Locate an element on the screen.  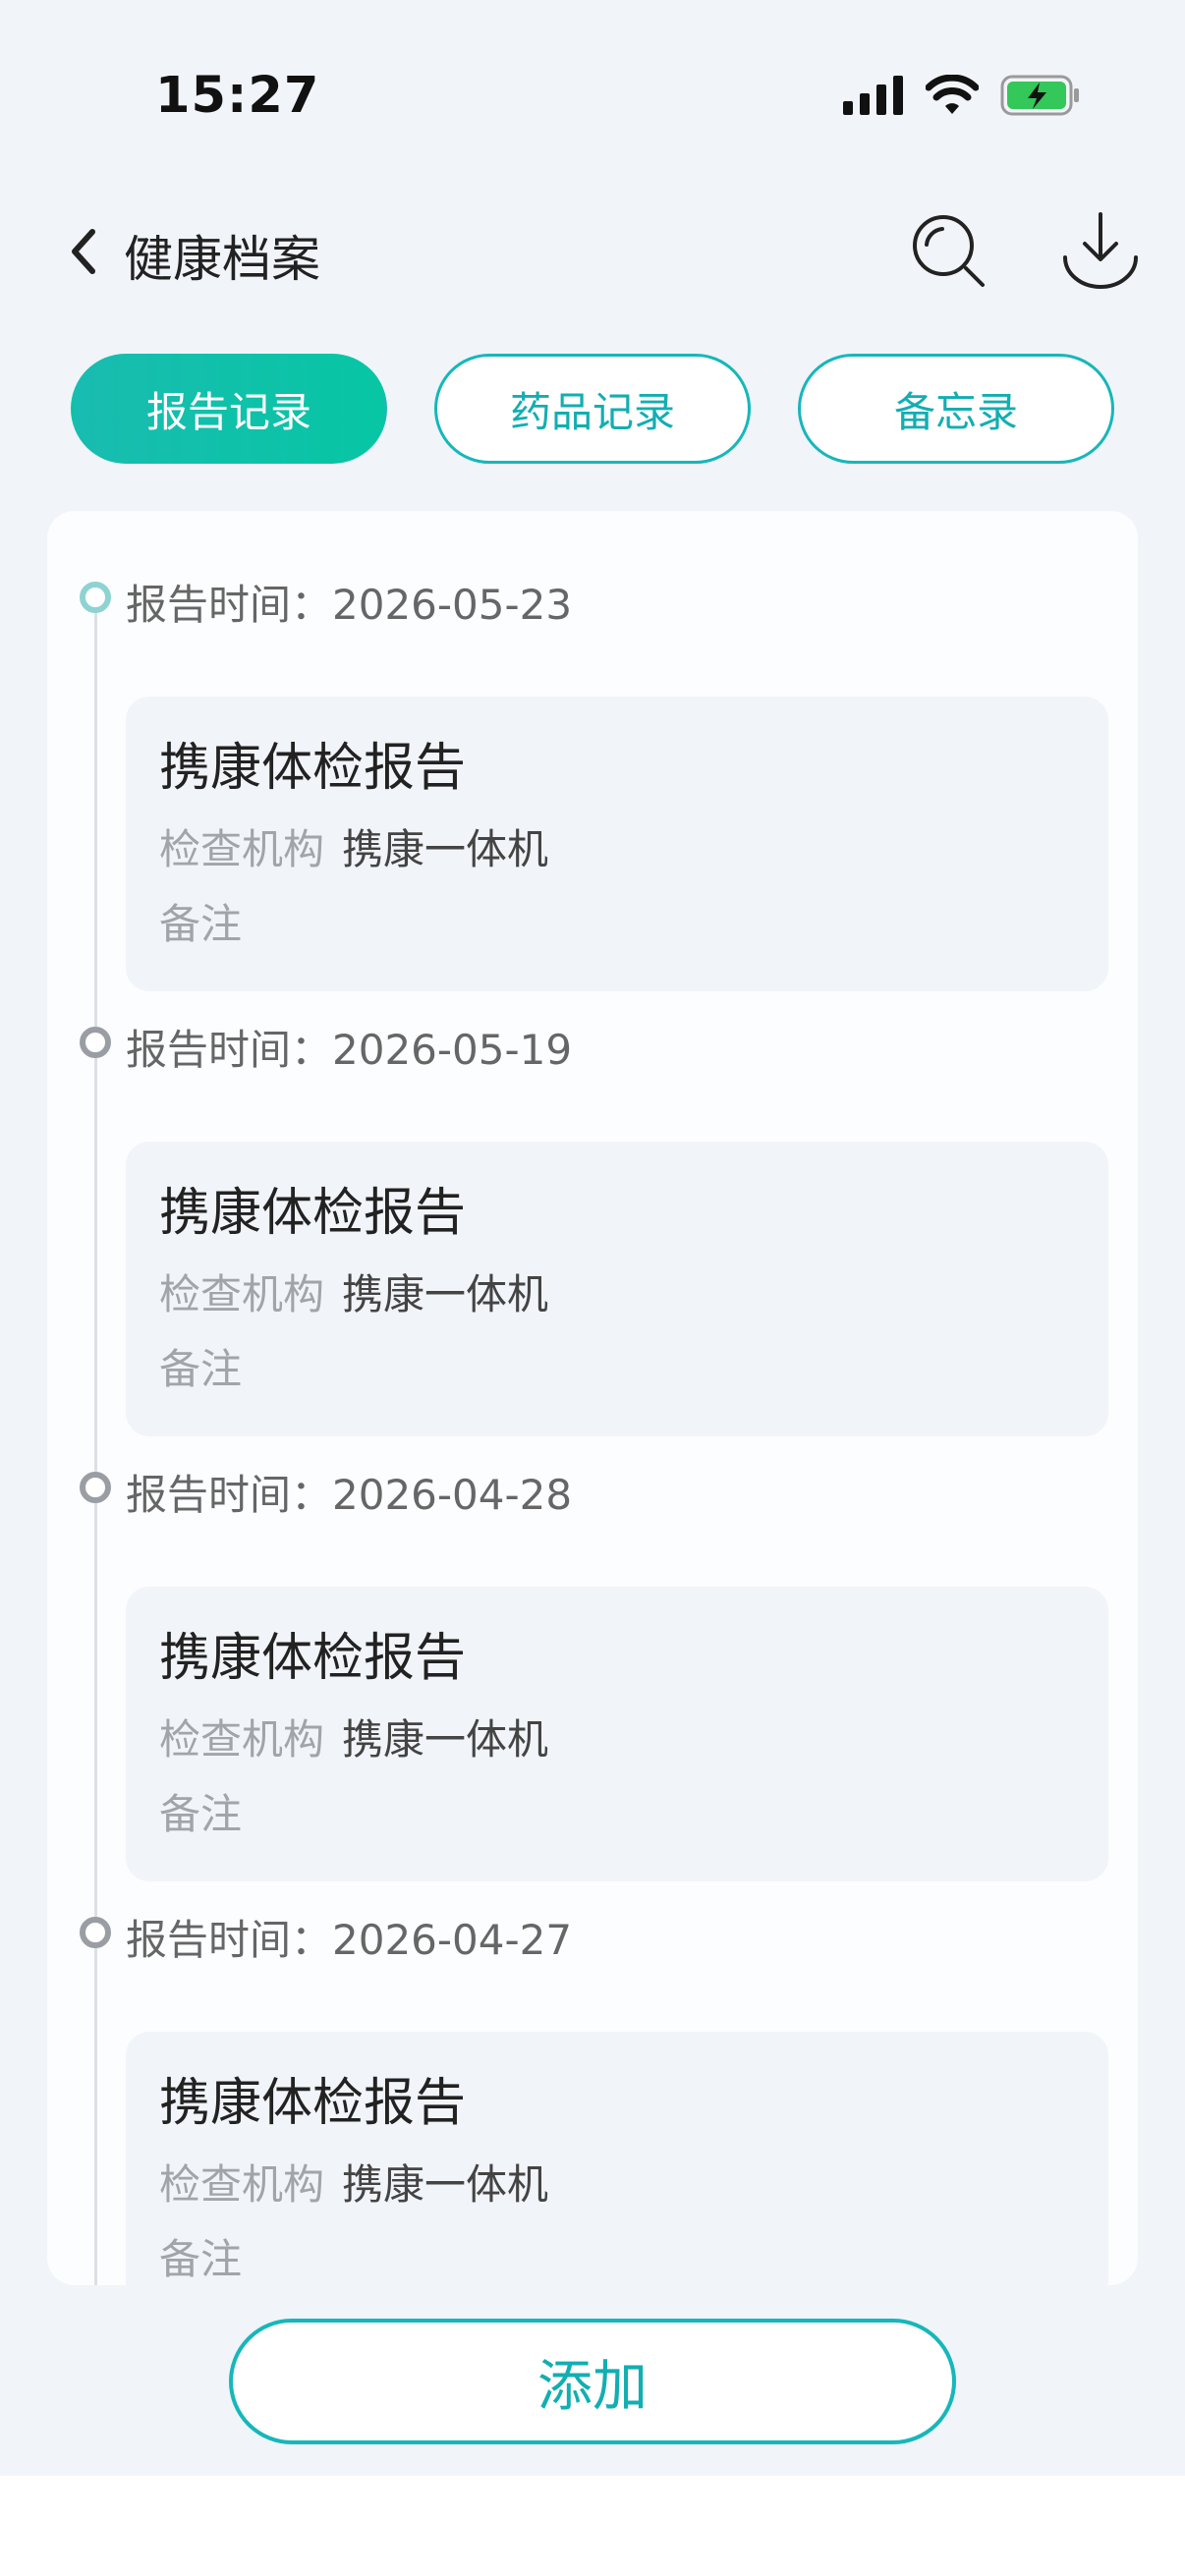
download-icon is located at coordinates (1100, 250).